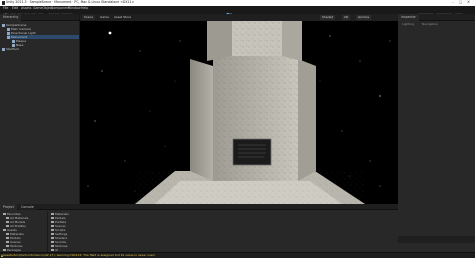 The width and height of the screenshot is (475, 258). What do you see at coordinates (11, 17) in the screenshot?
I see `tab-hierarchy: Hierarchy` at bounding box center [11, 17].